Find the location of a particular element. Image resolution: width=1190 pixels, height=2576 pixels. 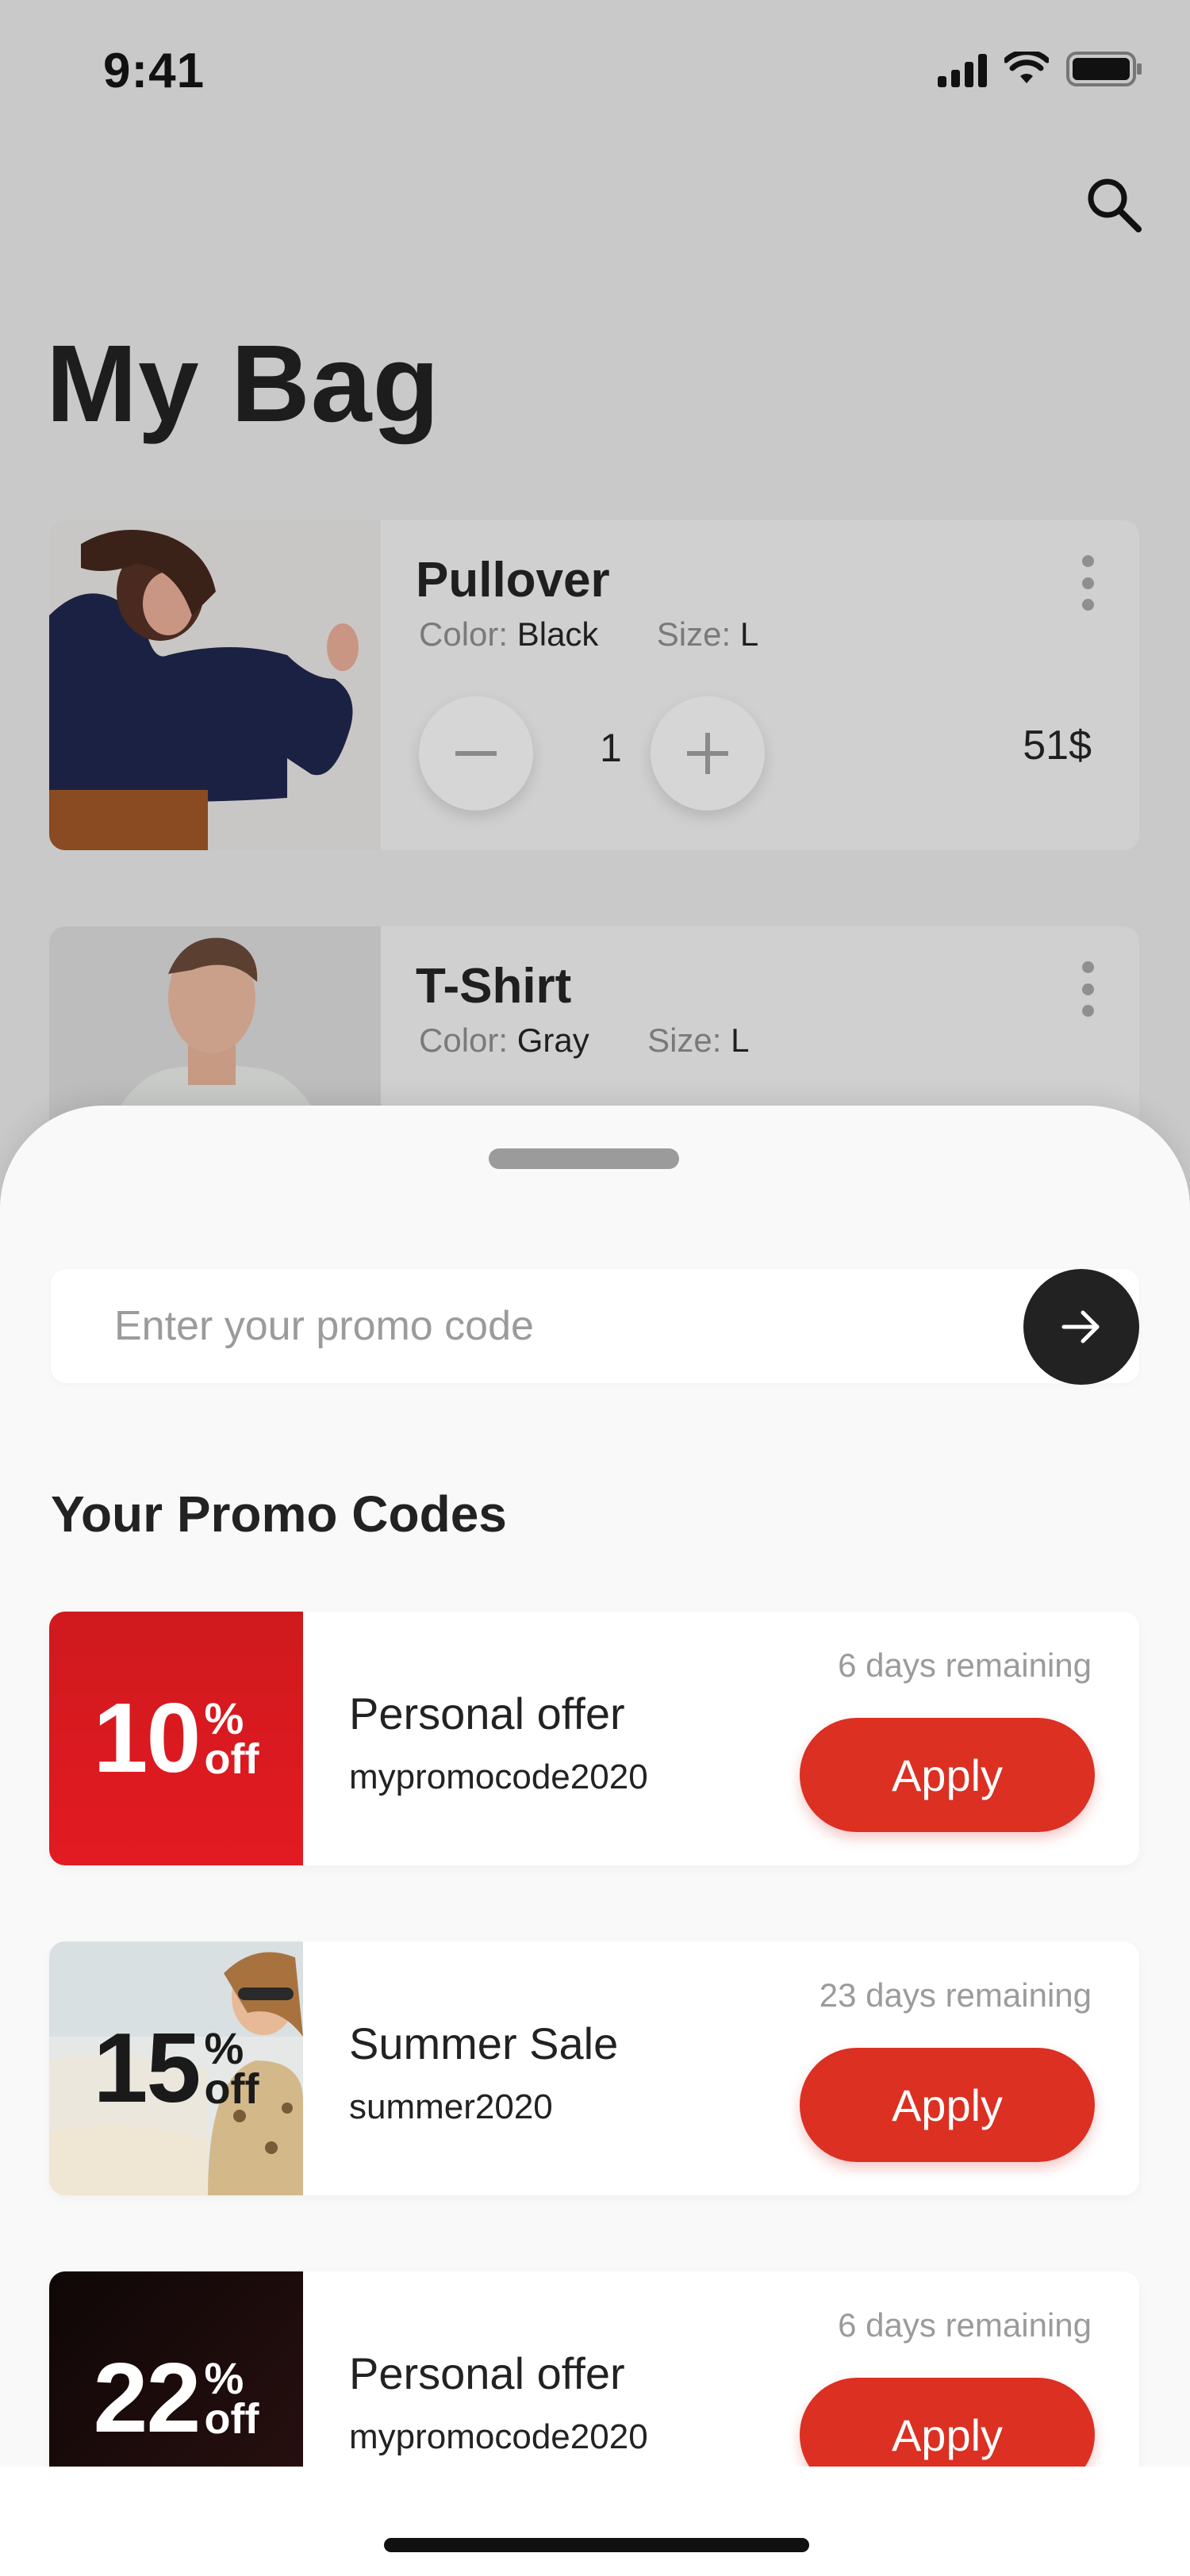

days-remaining: 23 days remaining is located at coordinates (955, 1995).